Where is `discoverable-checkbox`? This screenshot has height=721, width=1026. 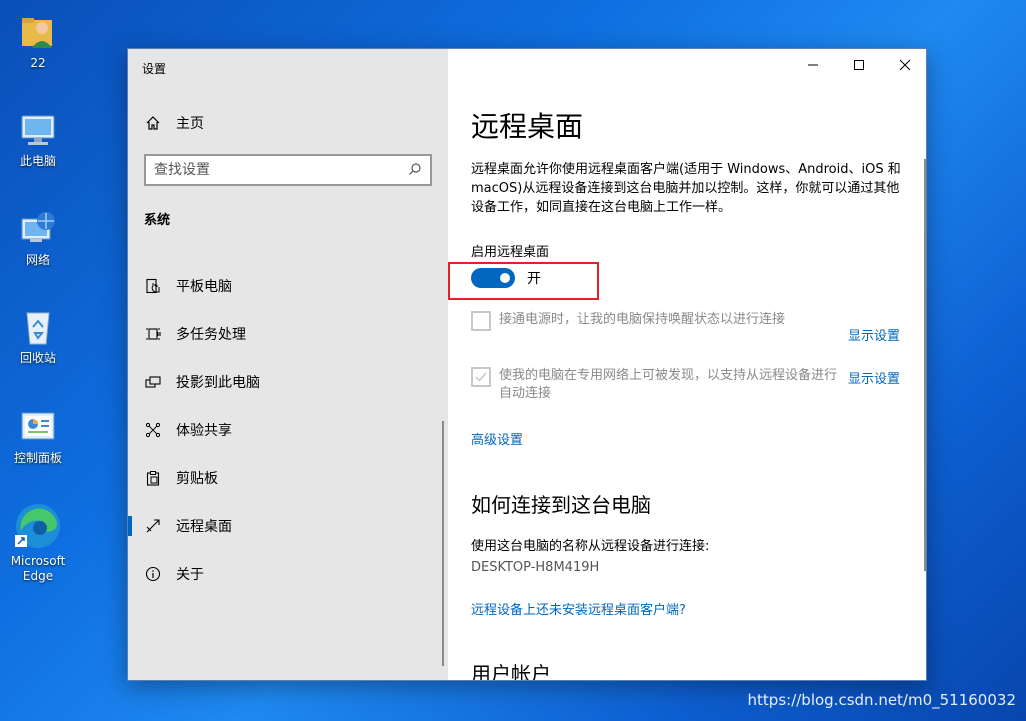
discoverable-checkbox is located at coordinates (481, 377).